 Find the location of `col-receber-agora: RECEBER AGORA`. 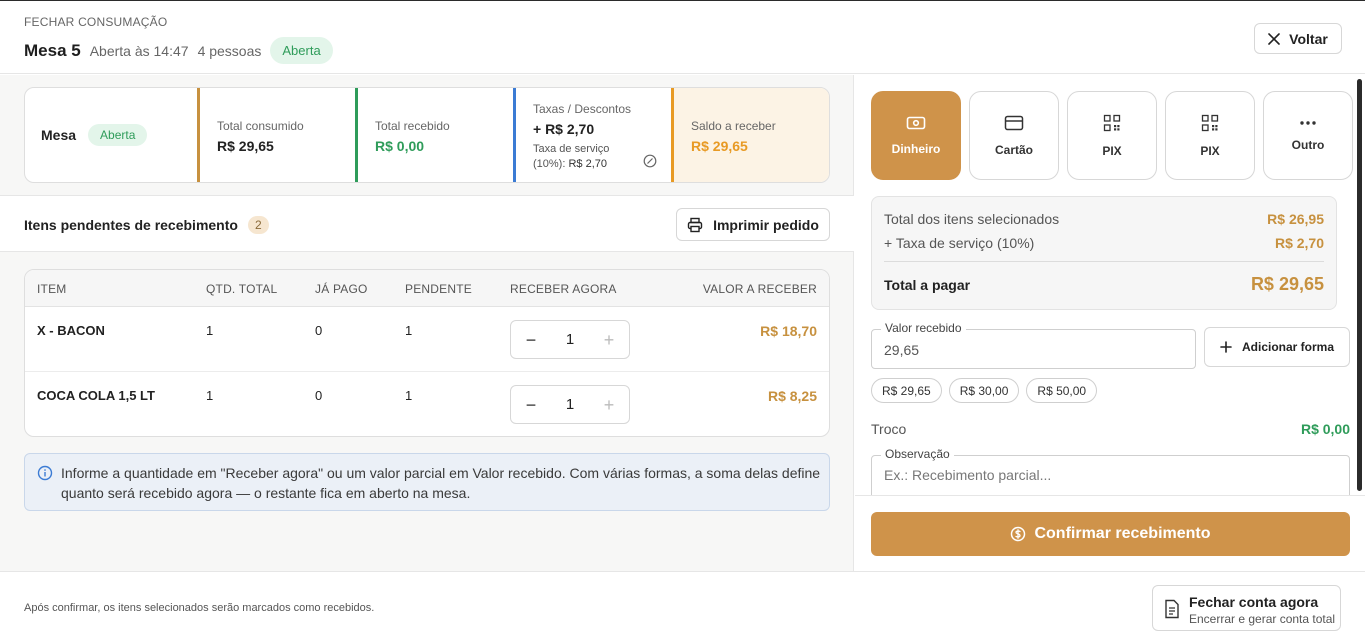

col-receber-agora: RECEBER AGORA is located at coordinates (563, 289).